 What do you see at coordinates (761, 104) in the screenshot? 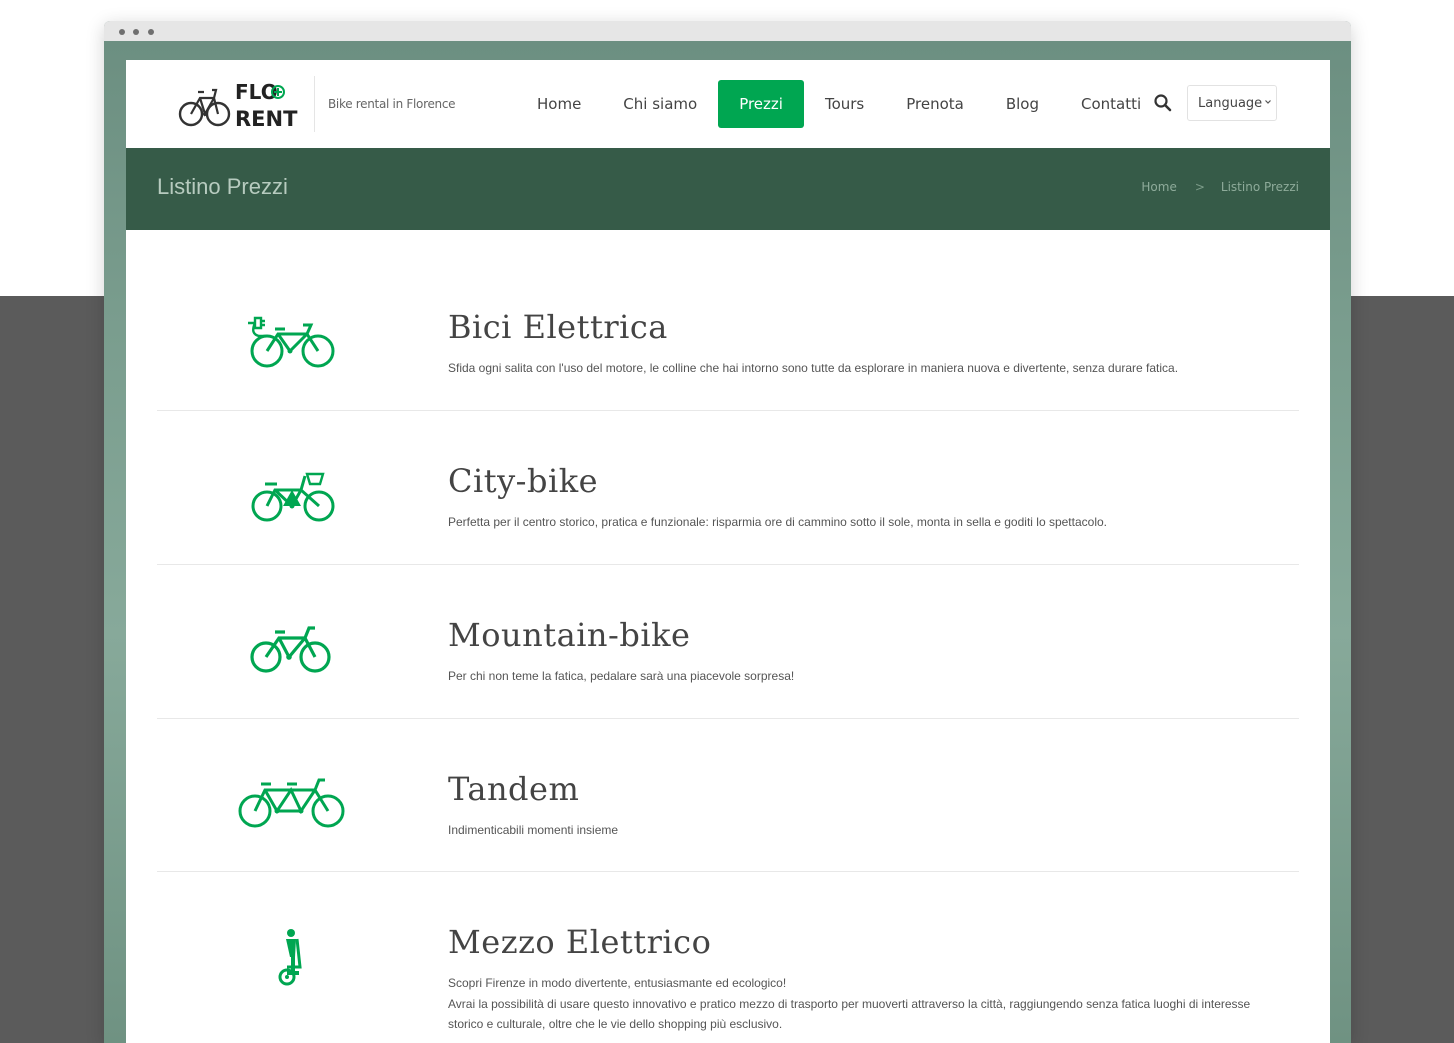
I see `nav-item-prezzi: Prezzi` at bounding box center [761, 104].